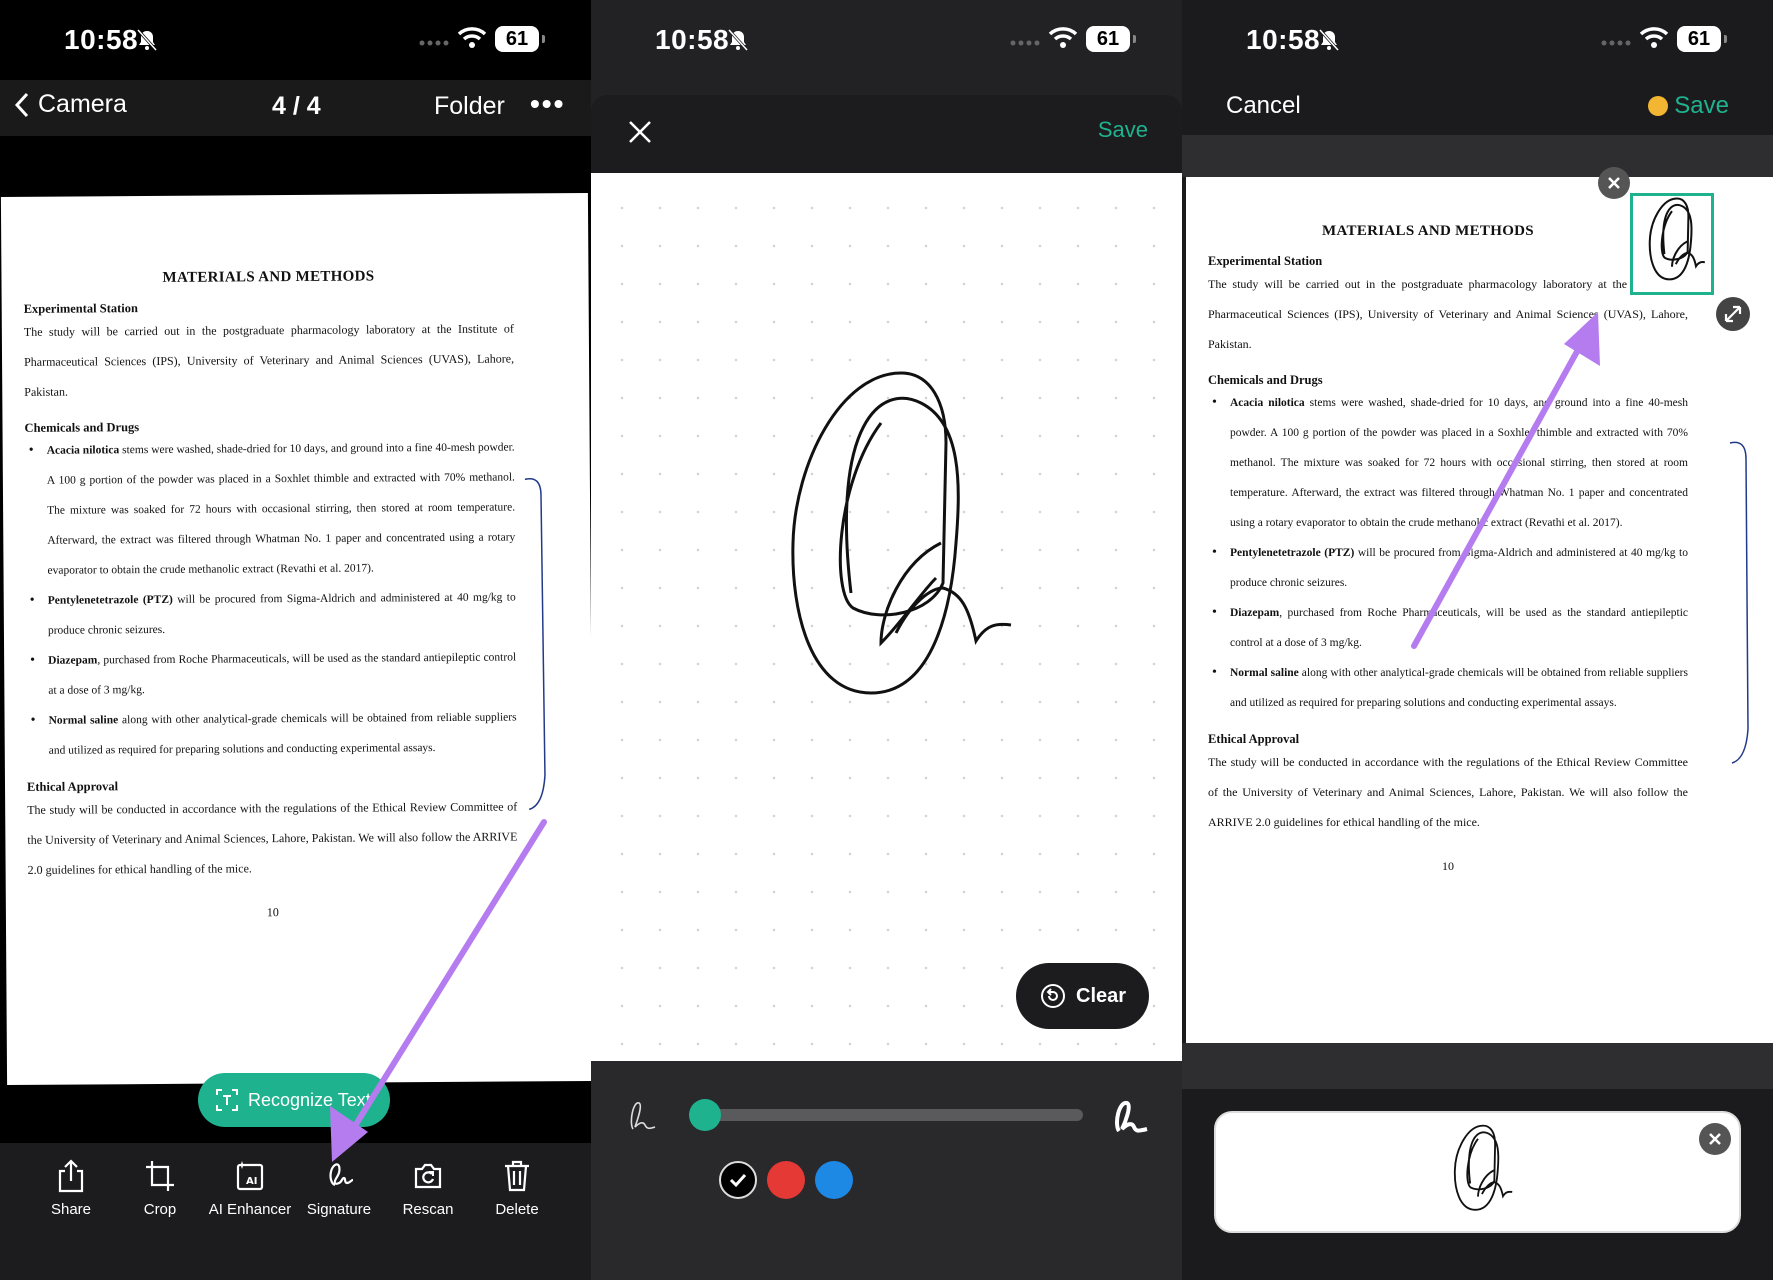  Describe the element at coordinates (21, 104) in the screenshot. I see `chevron-left-icon` at that location.